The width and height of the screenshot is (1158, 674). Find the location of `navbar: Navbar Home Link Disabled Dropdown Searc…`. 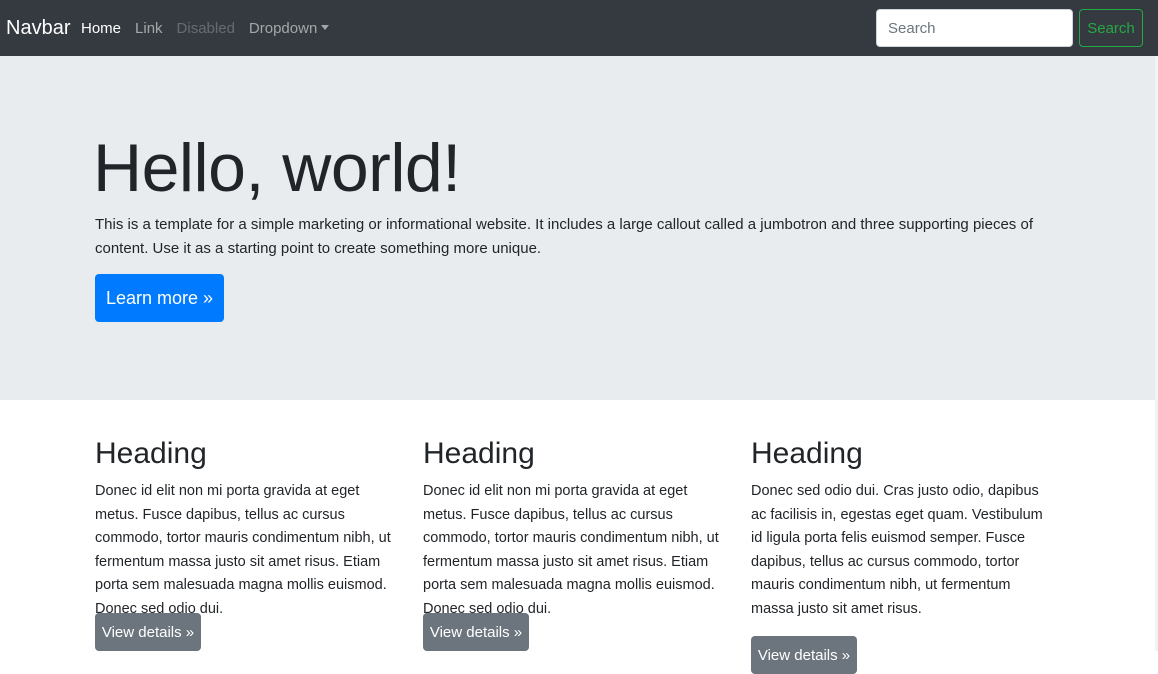

navbar: Navbar Home Link Disabled Dropdown Searc… is located at coordinates (579, 28).